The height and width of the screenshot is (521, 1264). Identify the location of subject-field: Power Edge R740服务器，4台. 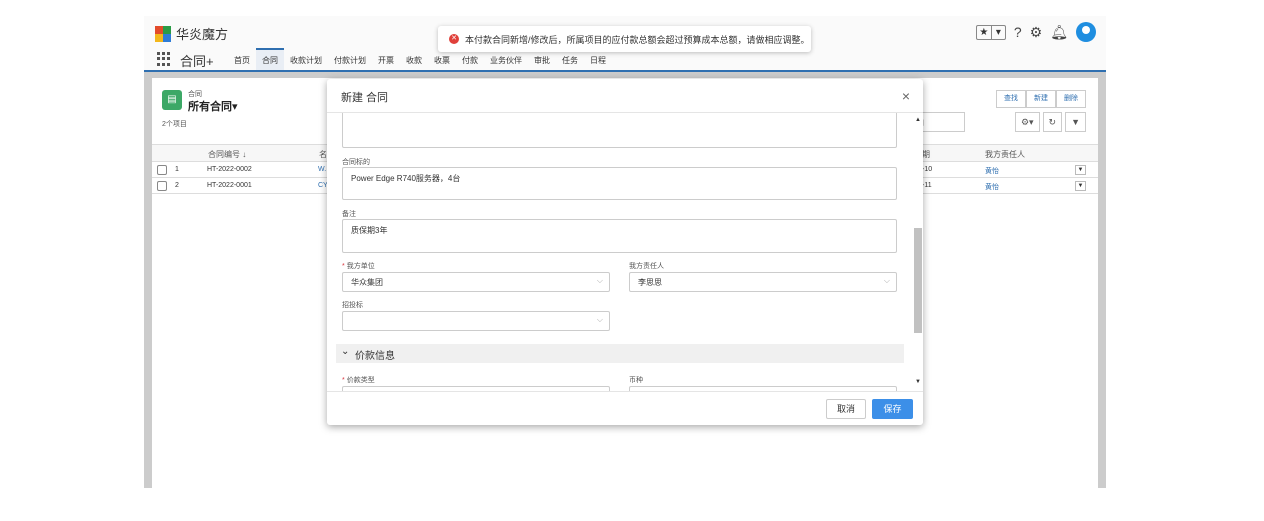
(619, 183).